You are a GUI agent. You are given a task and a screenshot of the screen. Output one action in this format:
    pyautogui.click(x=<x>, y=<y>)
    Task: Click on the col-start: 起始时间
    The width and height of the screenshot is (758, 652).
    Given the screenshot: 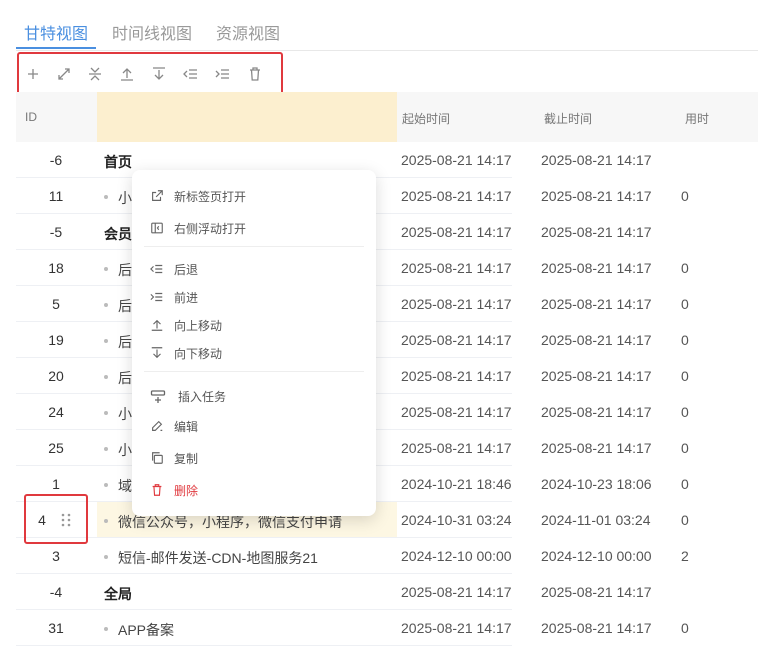 What is the action you would take?
    pyautogui.click(x=426, y=118)
    